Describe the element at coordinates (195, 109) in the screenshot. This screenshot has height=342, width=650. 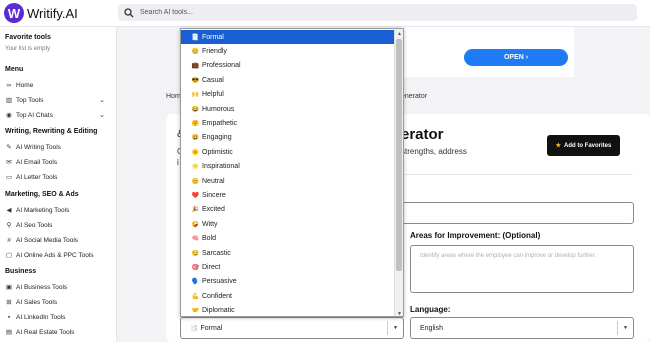
I see `humorous-icon: 😂` at that location.